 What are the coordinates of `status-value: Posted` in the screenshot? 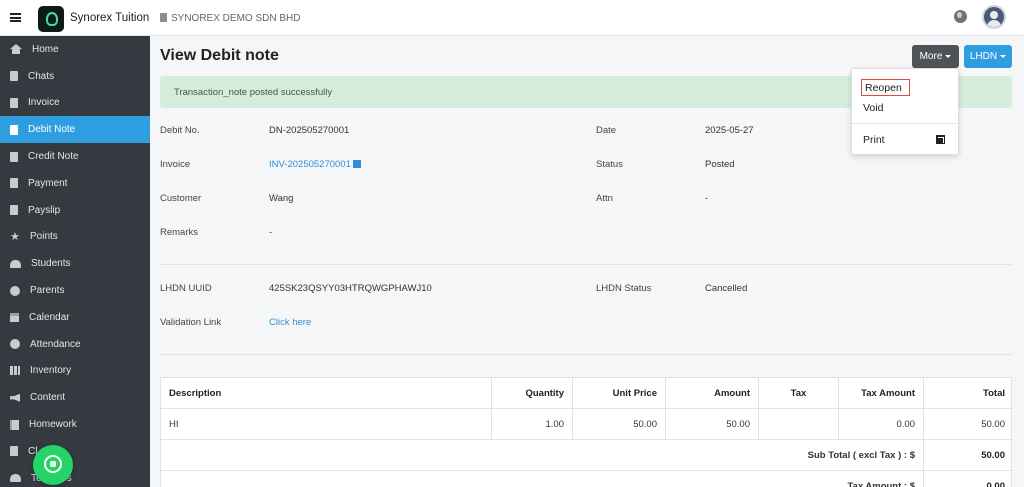 It's located at (720, 164).